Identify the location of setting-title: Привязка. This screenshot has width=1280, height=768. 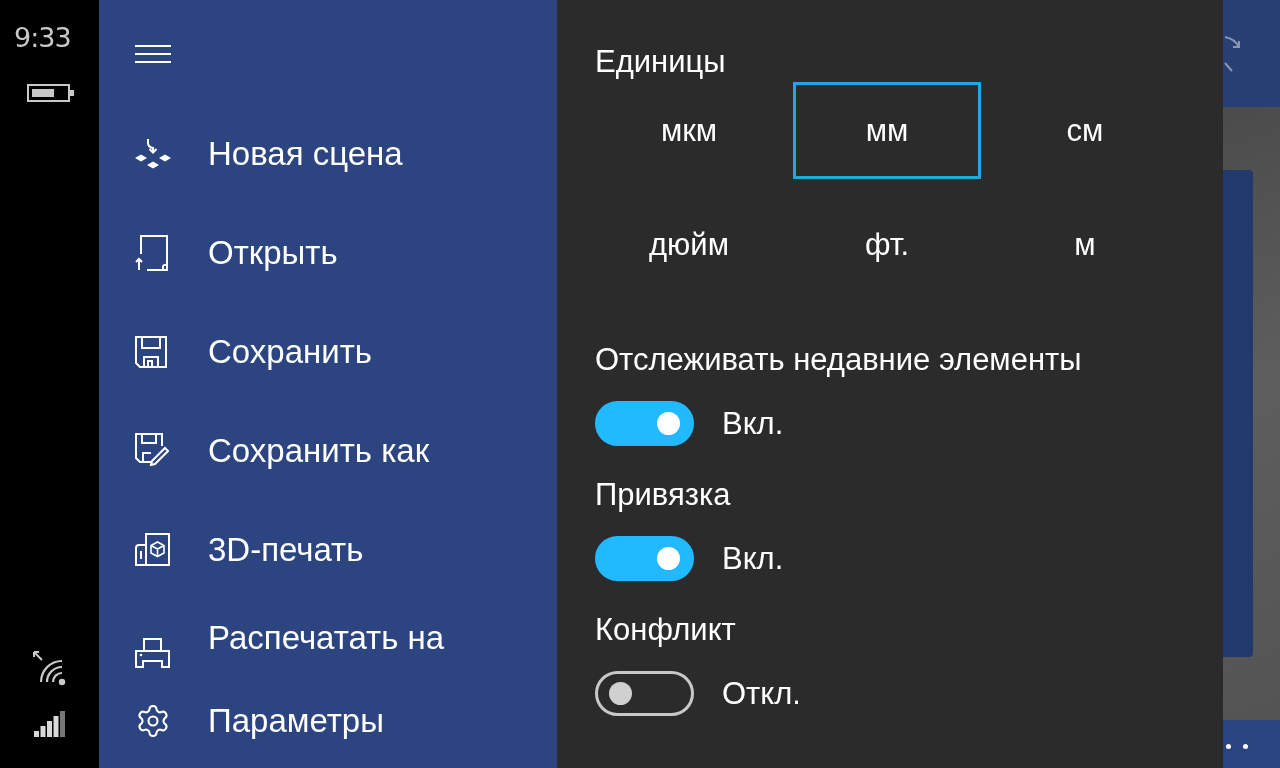
(663, 495).